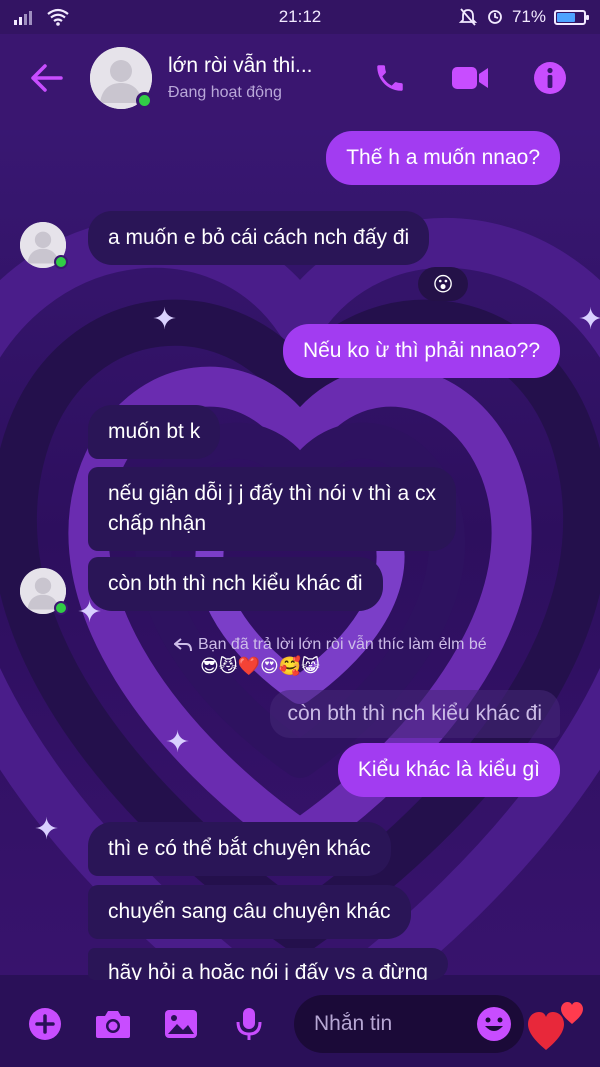  Describe the element at coordinates (268, 964) in the screenshot. I see `message-incoming: hãy hỏi a hoặc nói j đấy vs a đừng` at that location.